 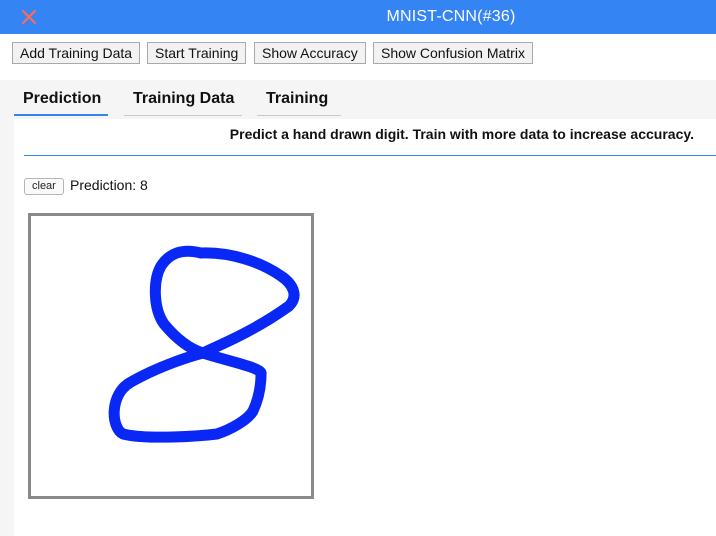 I want to click on show-confusion-matrix-button: Show Confusion Matrix, so click(x=453, y=53).